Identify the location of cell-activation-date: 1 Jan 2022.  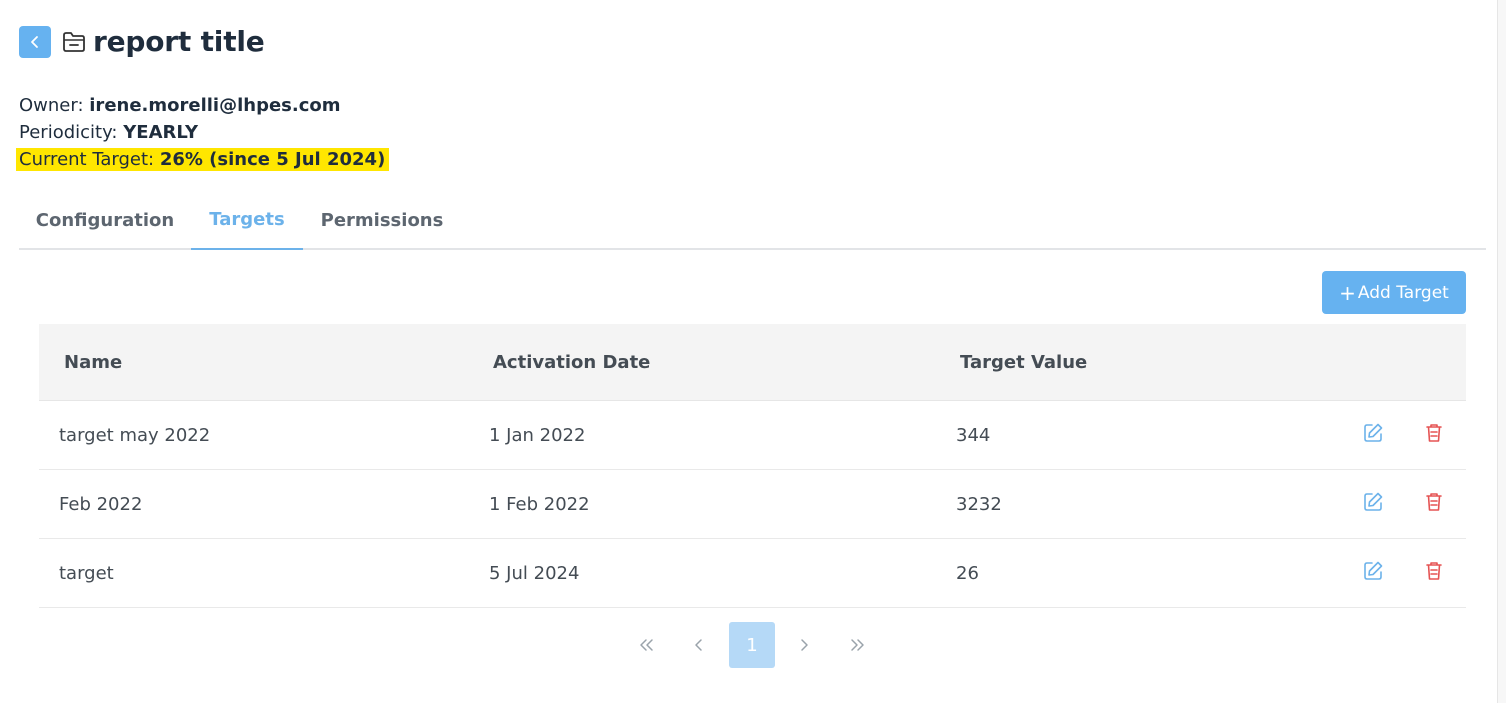
(537, 435).